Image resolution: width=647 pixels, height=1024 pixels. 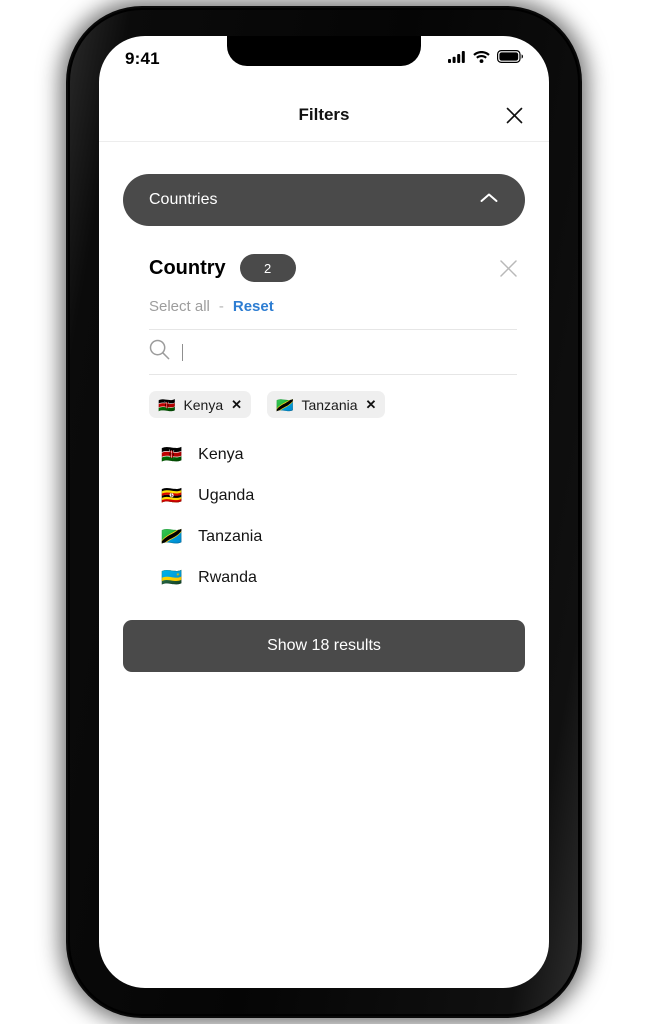 I want to click on list-item-label: Rwanda, so click(x=227, y=577).